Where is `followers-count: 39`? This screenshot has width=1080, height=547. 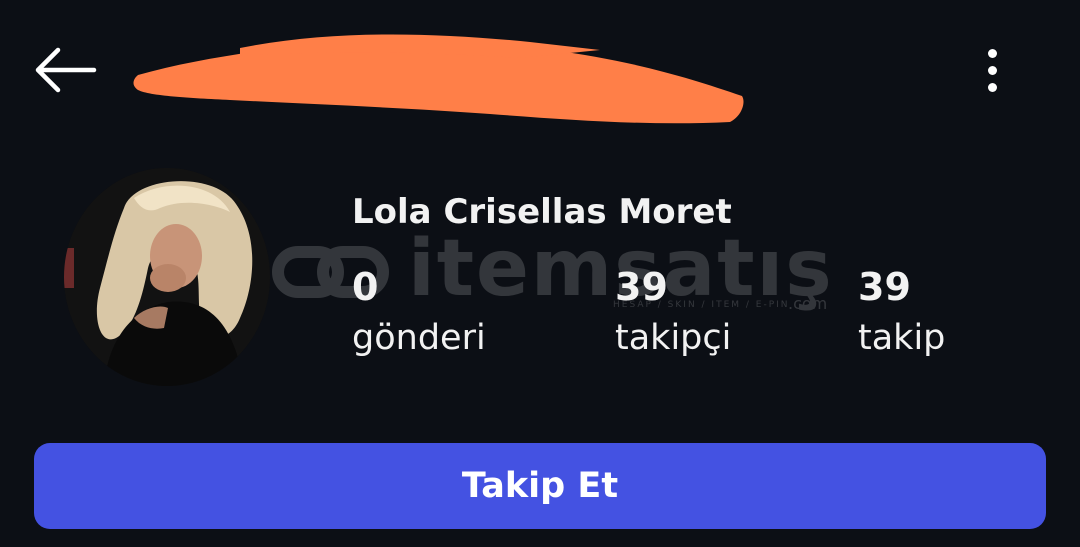 followers-count: 39 is located at coordinates (641, 287).